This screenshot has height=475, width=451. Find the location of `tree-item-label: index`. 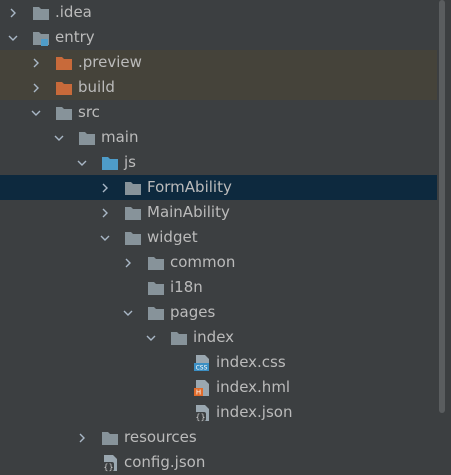

tree-item-label: index is located at coordinates (214, 337).